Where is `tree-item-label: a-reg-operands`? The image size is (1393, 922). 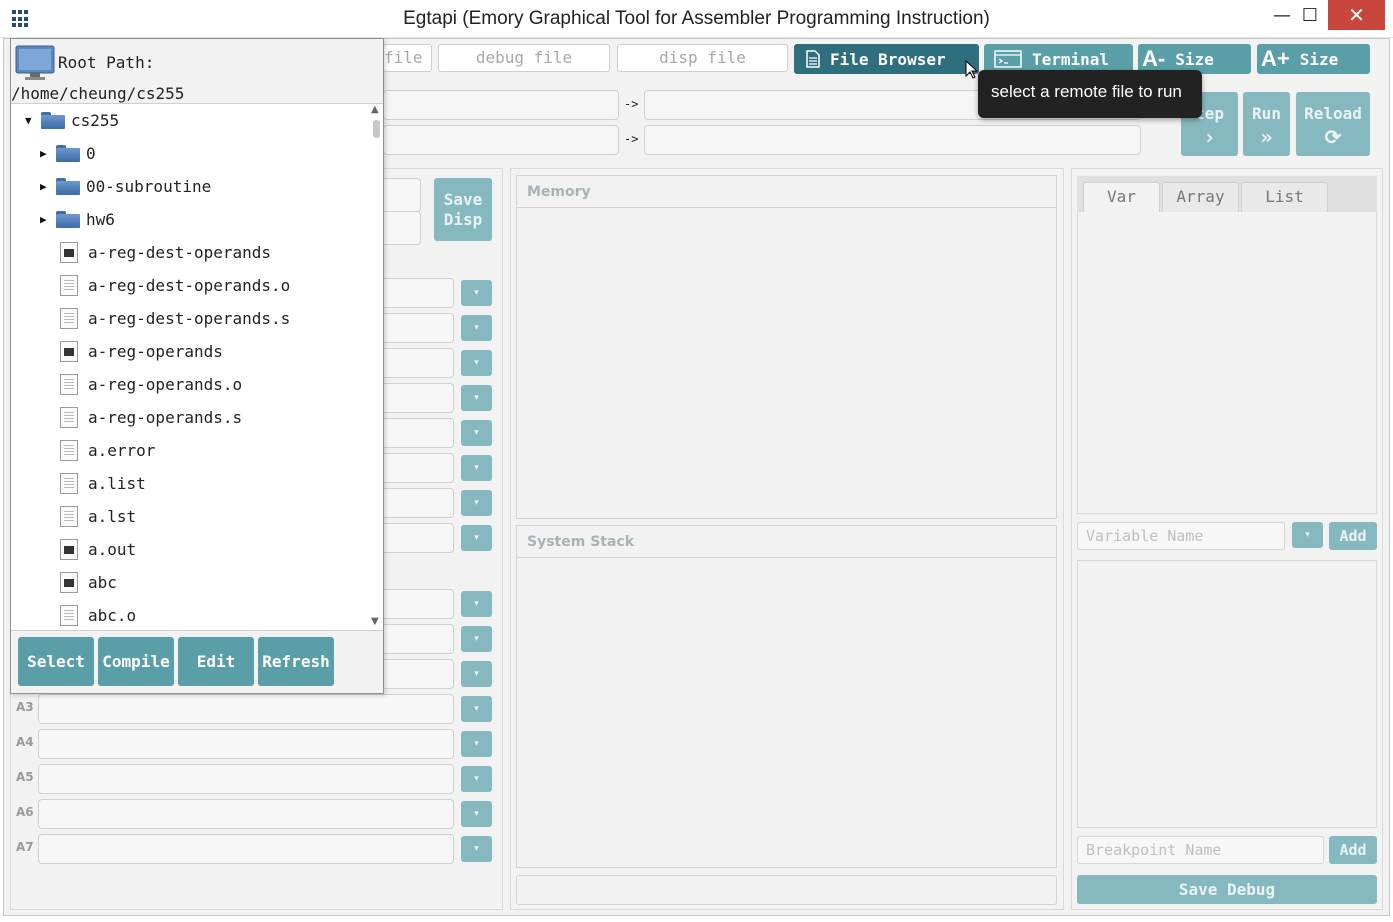 tree-item-label: a-reg-operands is located at coordinates (155, 351).